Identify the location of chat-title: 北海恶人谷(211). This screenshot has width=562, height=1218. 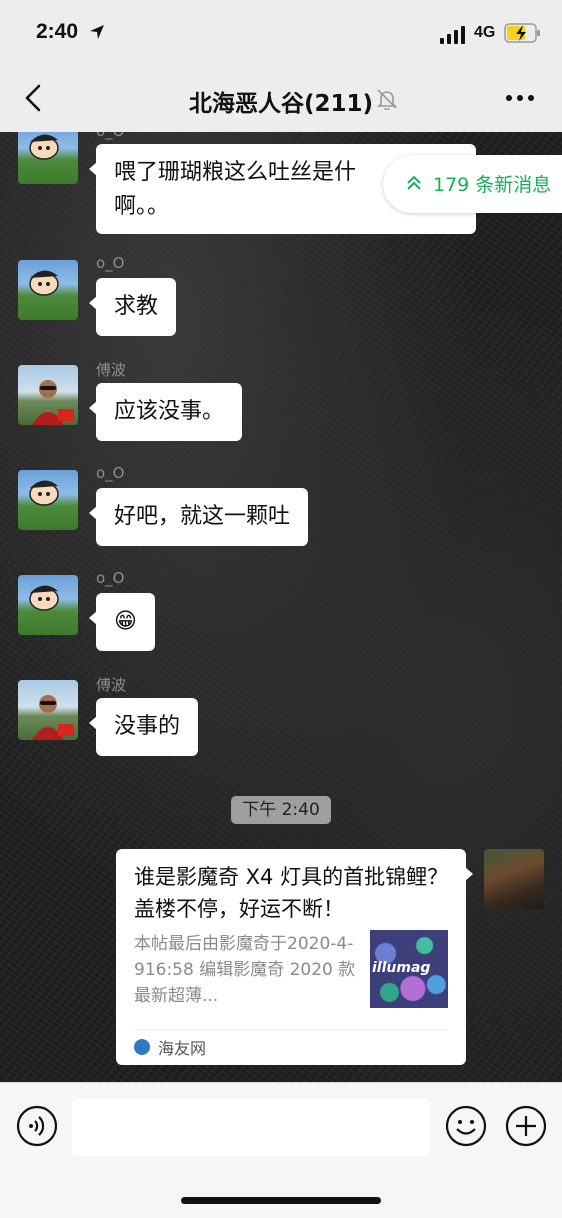
(281, 104).